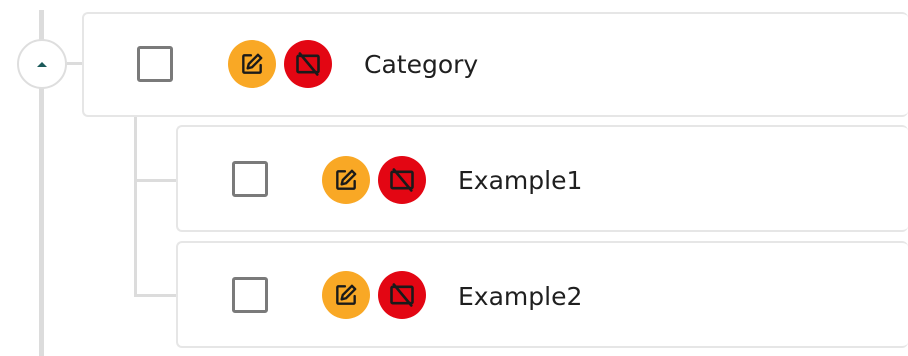 This screenshot has height=356, width=908. I want to click on category-disable-button, so click(308, 64).